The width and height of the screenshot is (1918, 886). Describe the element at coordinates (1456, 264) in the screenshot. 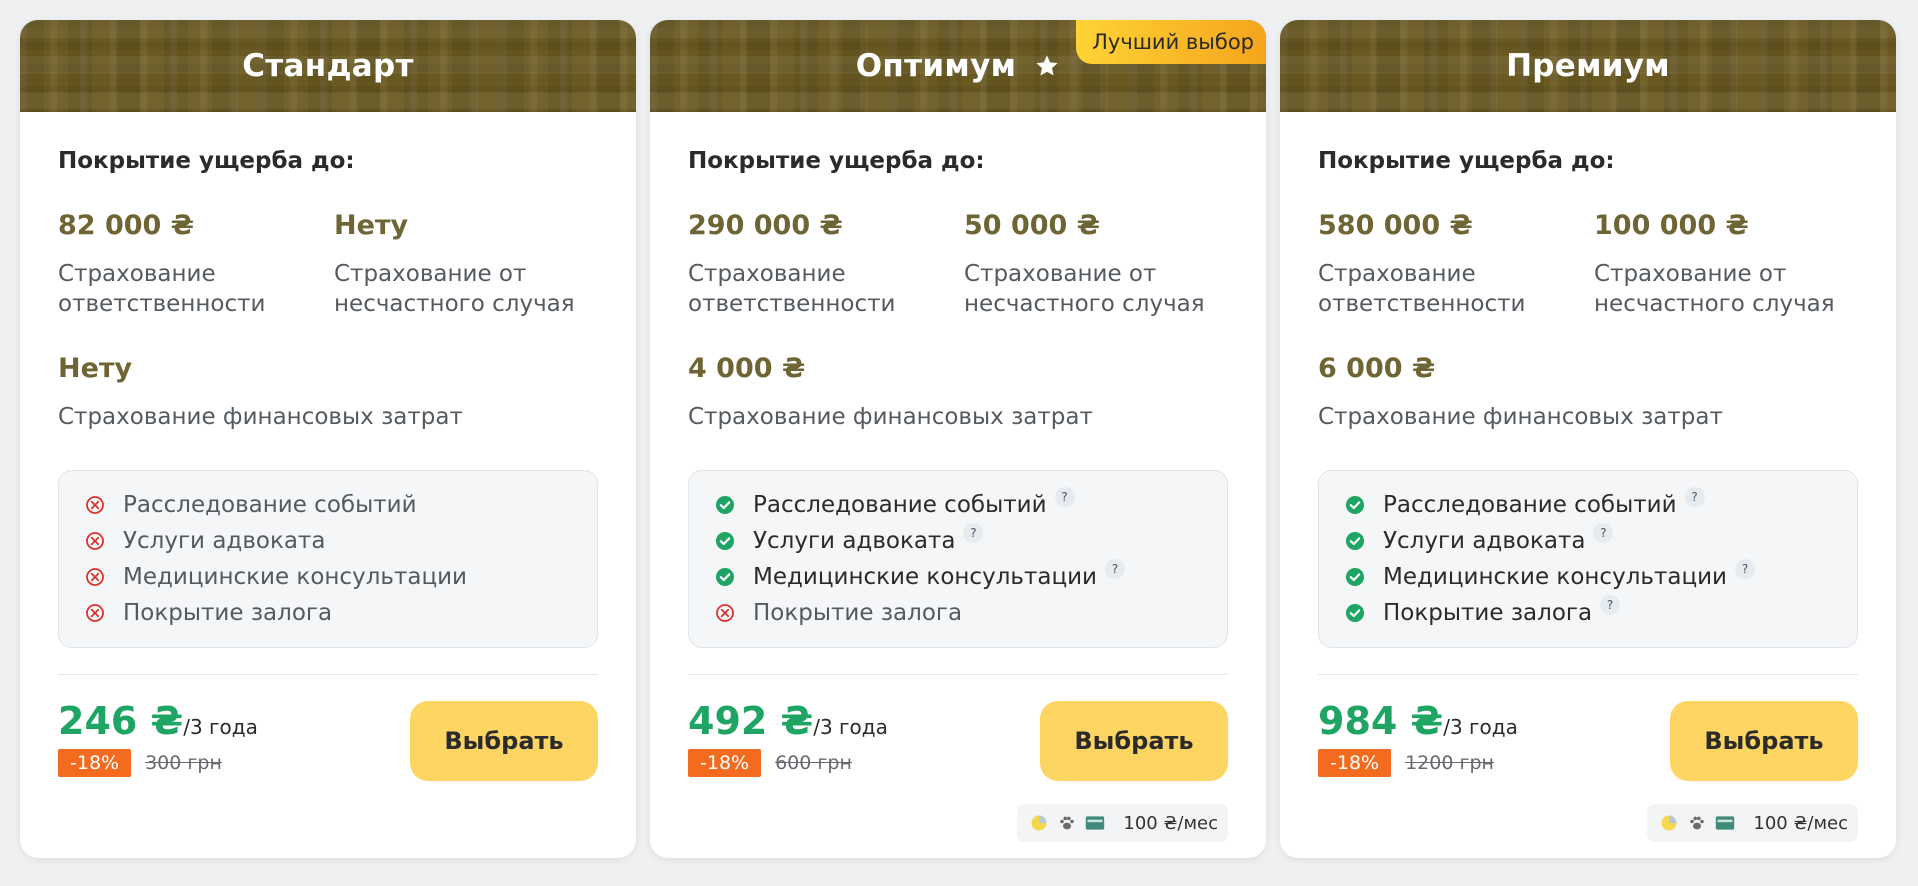

I see `coverage-liability: 580 000 ₴ Страхование ответственности` at that location.